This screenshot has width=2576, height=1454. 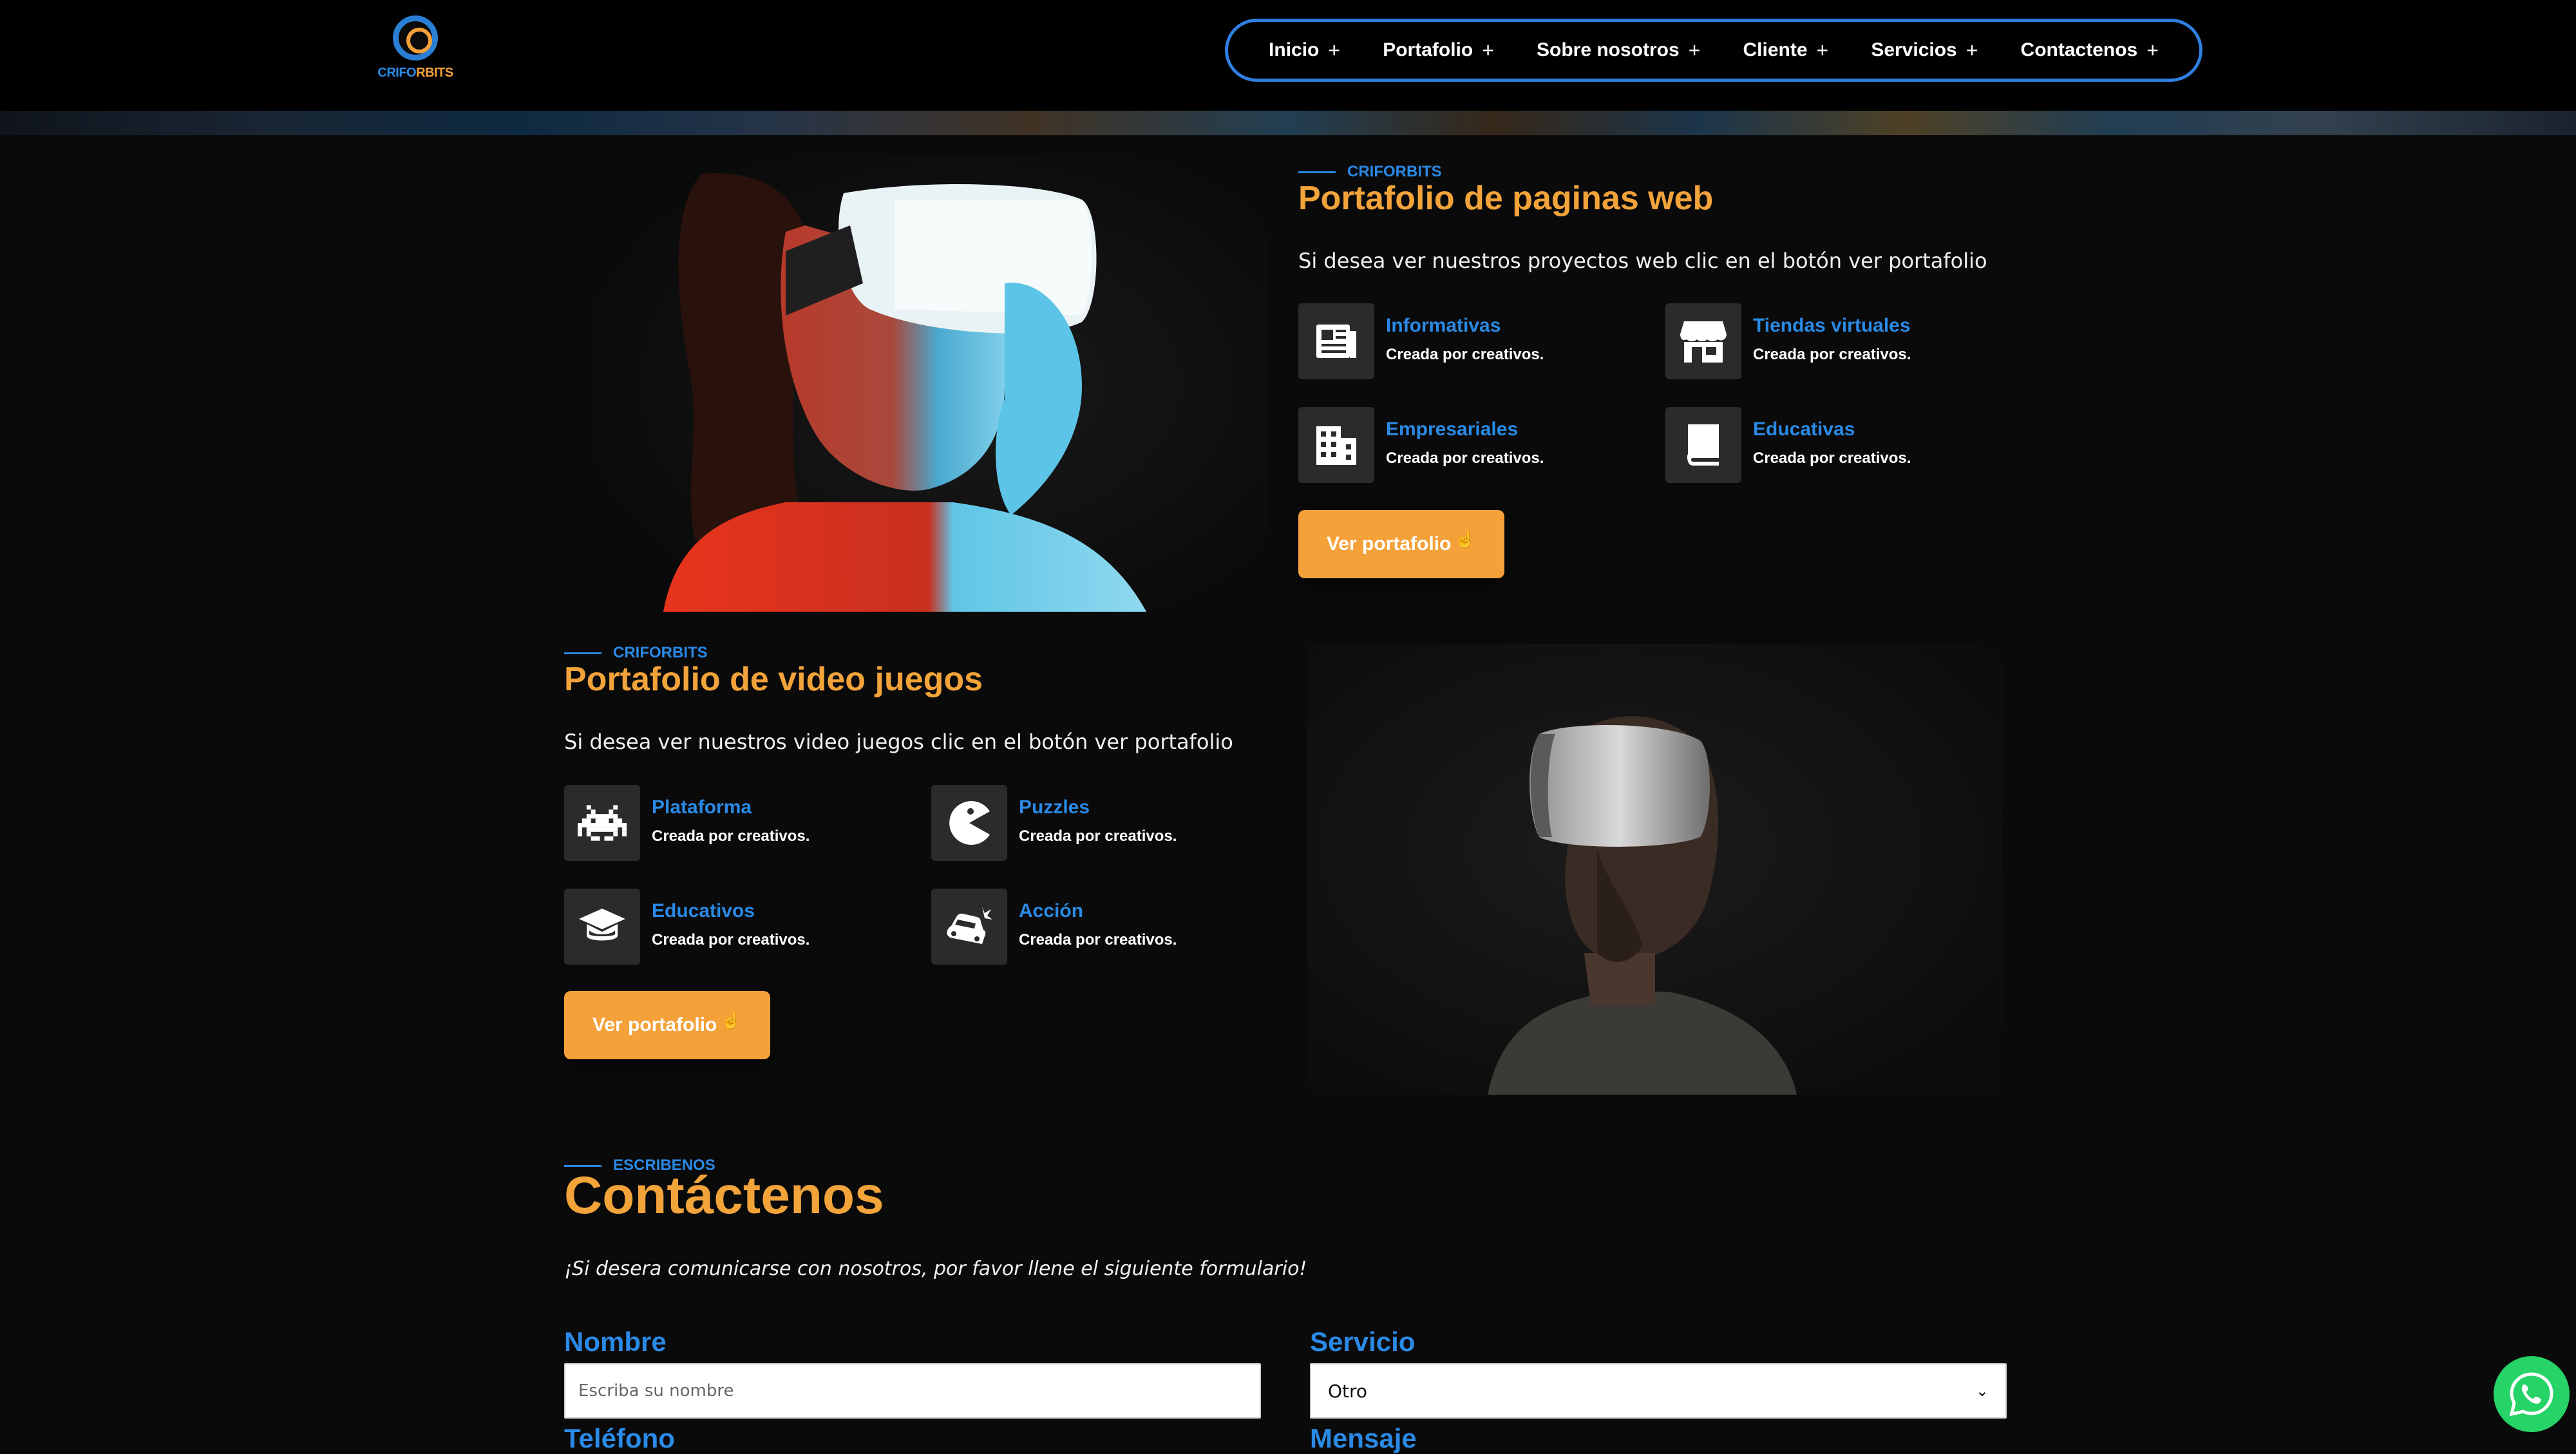 I want to click on pacman-icon, so click(x=969, y=823).